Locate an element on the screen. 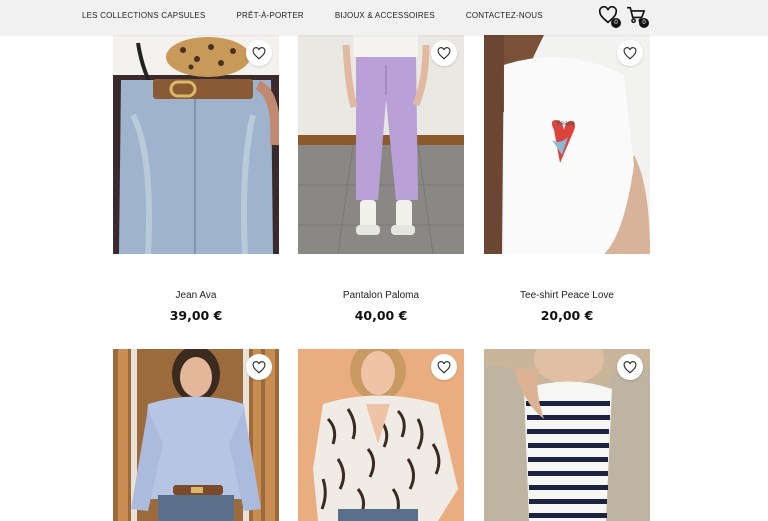  product-image: Peace is located at coordinates (567, 144).